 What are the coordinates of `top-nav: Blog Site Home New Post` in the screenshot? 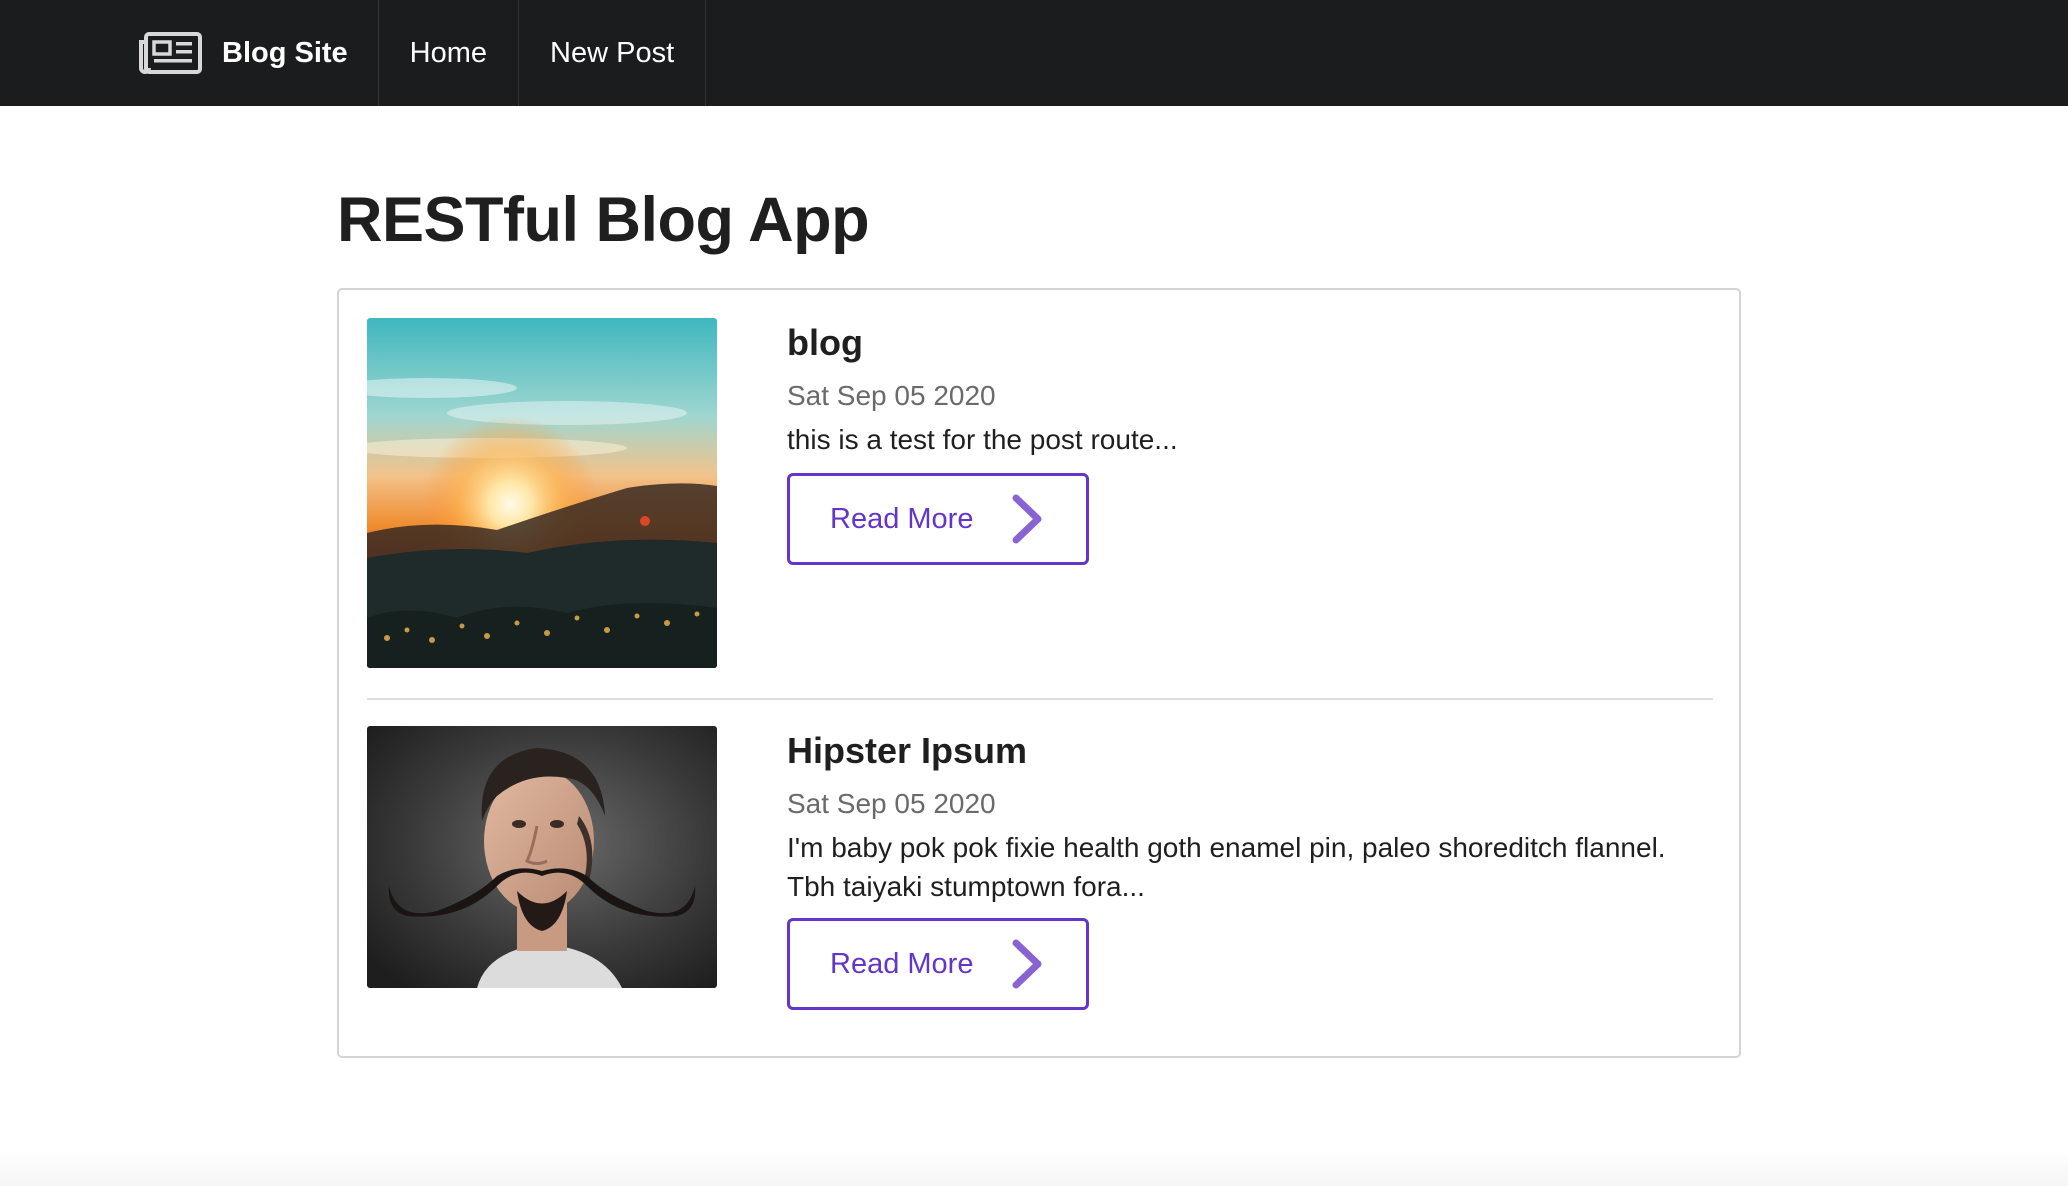 It's located at (1034, 53).